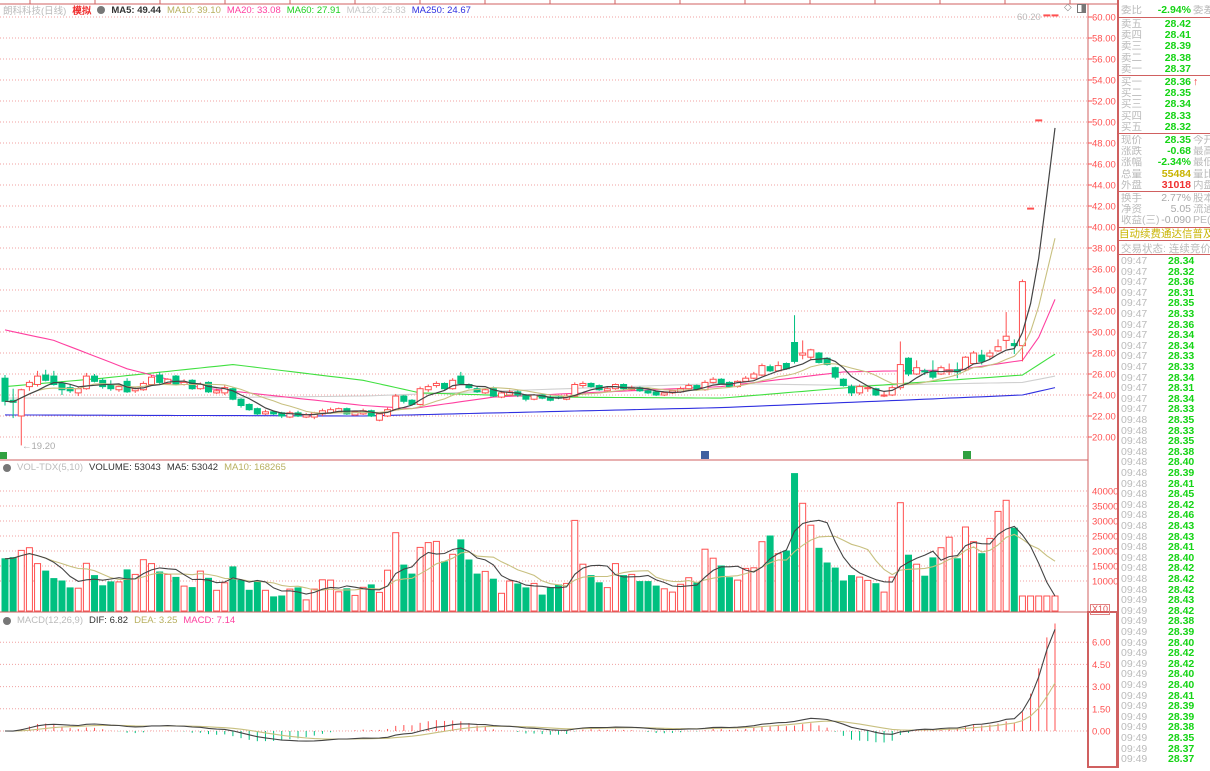 This screenshot has height=771, width=1210. Describe the element at coordinates (1201, 140) in the screenshot. I see `quote-row-label2: 今开` at that location.